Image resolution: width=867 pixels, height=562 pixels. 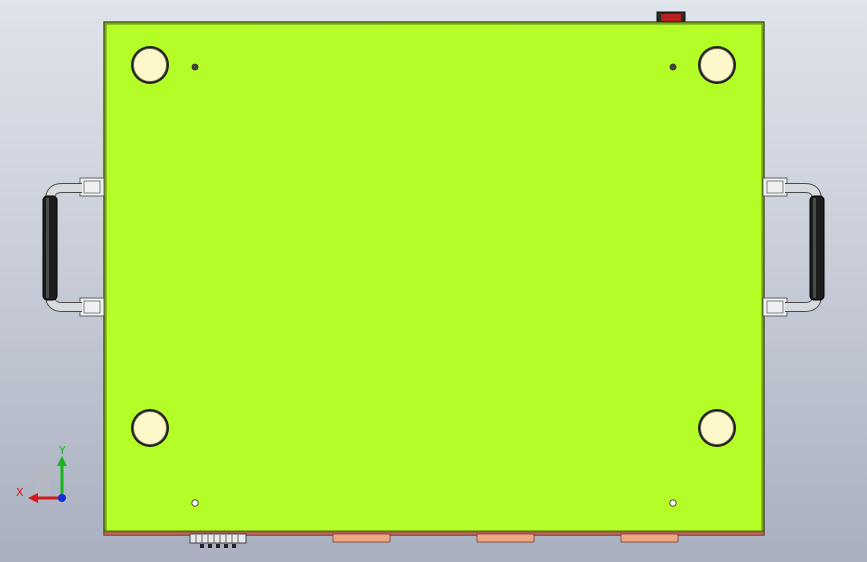 What do you see at coordinates (793, 247) in the screenshot?
I see `right-handle` at bounding box center [793, 247].